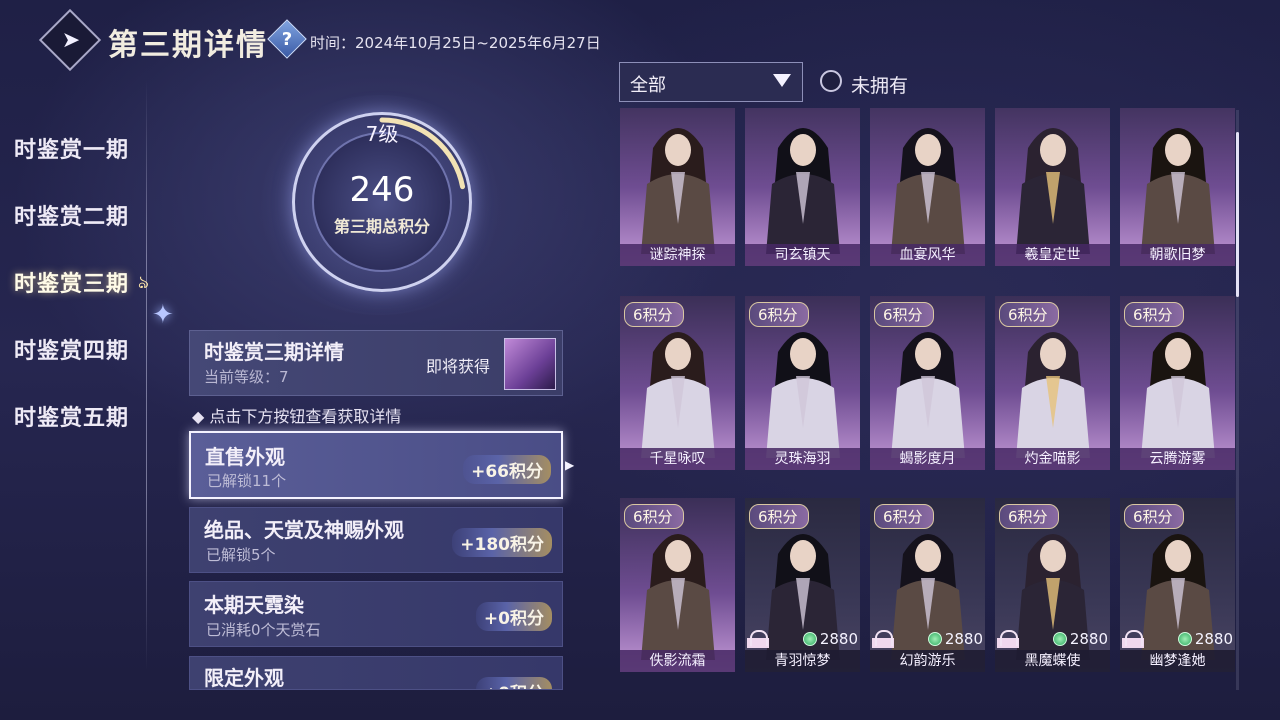  What do you see at coordinates (163, 315) in the screenshot?
I see `sparkle-icon: ✦` at bounding box center [163, 315].